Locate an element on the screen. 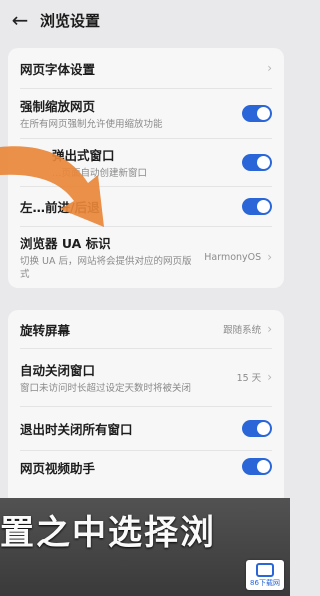  ua-value: HarmonyOS is located at coordinates (233, 257).